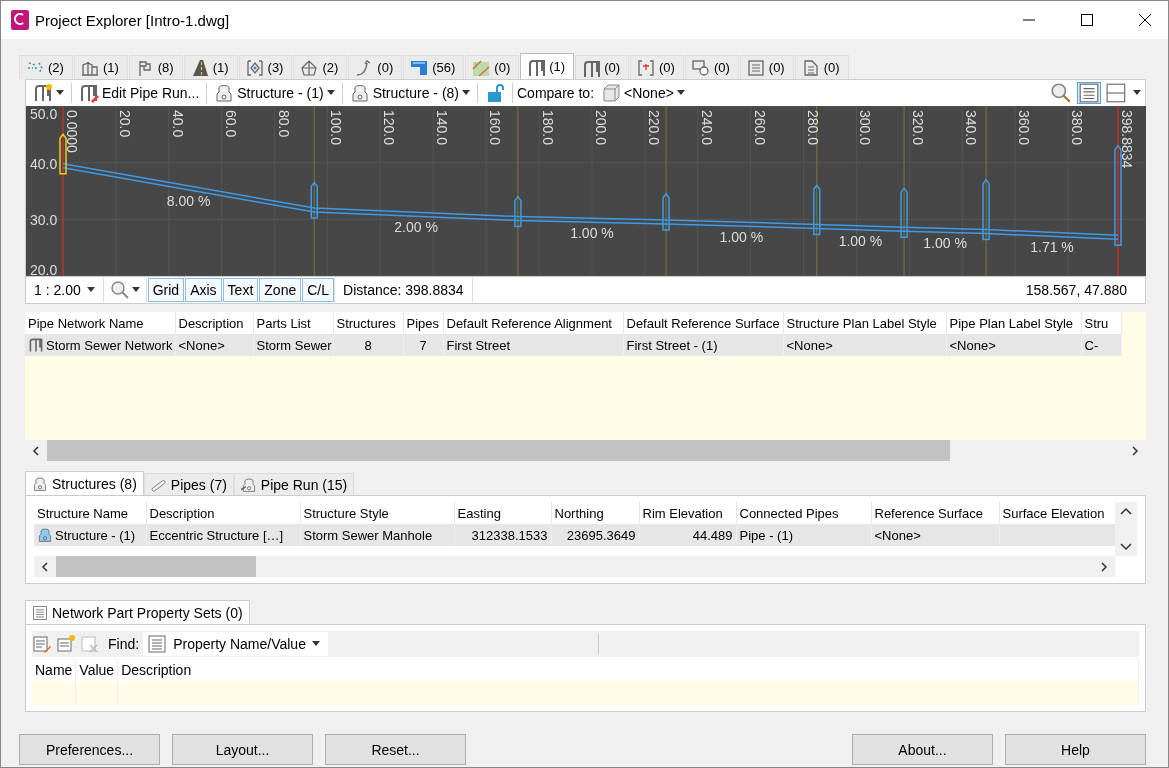 This screenshot has width=1169, height=768. Describe the element at coordinates (20, 20) in the screenshot. I see `app-logo-icon` at that location.